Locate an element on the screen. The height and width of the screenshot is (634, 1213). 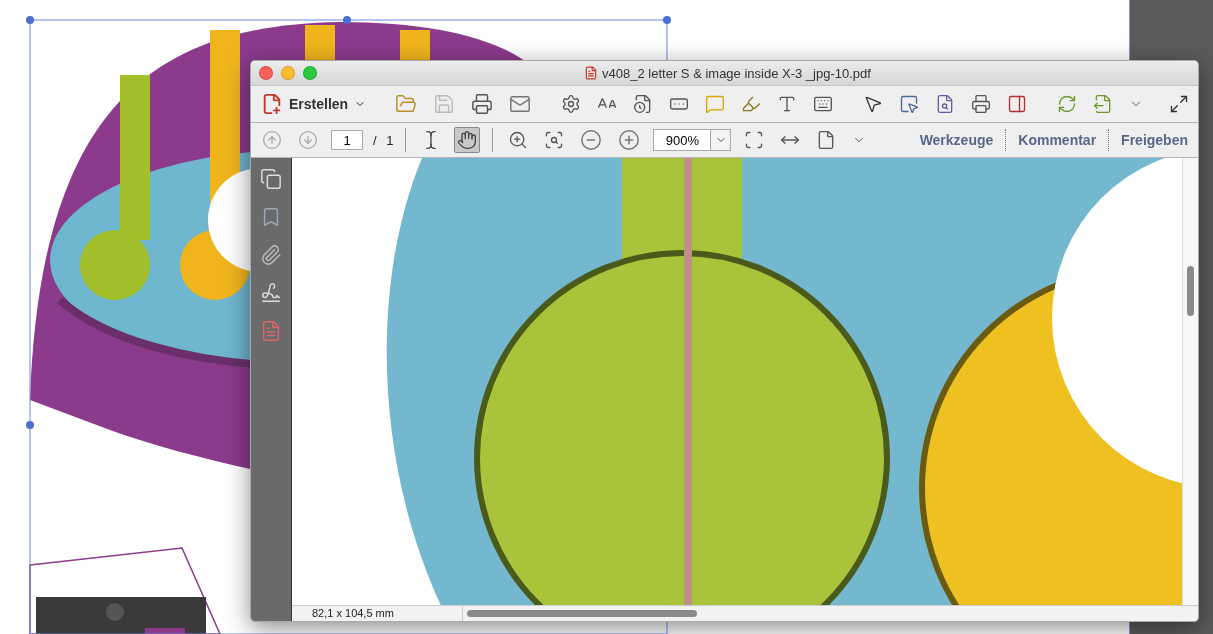
mail-icon is located at coordinates (520, 104).